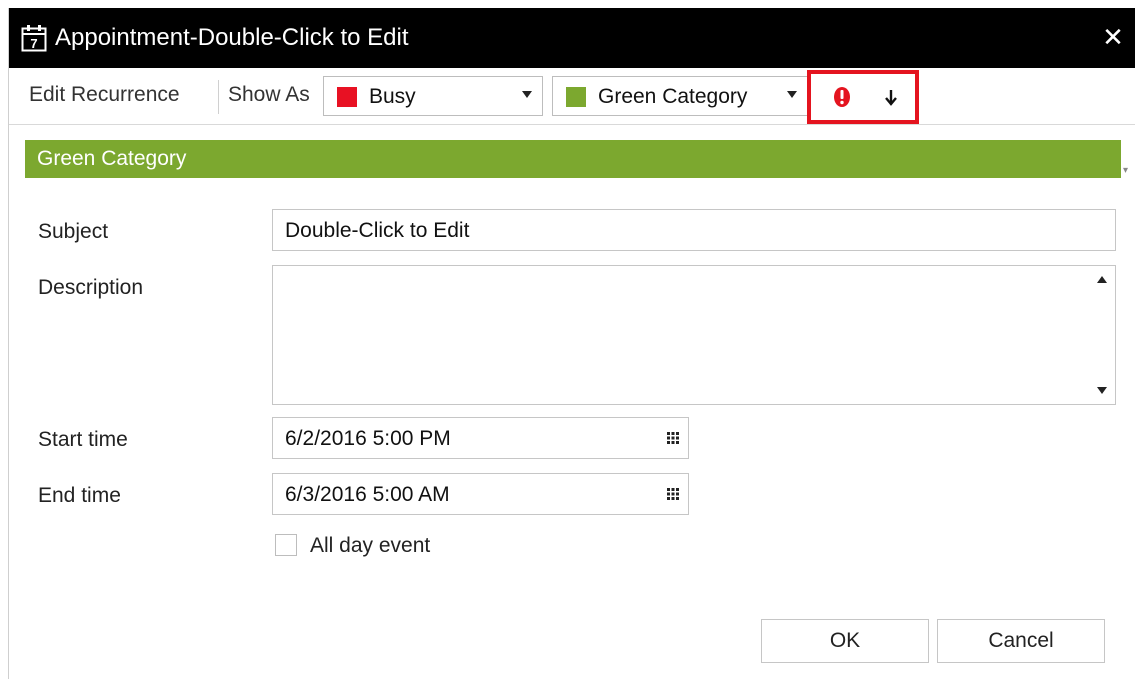 The height and width of the screenshot is (679, 1135). I want to click on end-time-value: 6/3/2016 5:00 AM, so click(367, 494).